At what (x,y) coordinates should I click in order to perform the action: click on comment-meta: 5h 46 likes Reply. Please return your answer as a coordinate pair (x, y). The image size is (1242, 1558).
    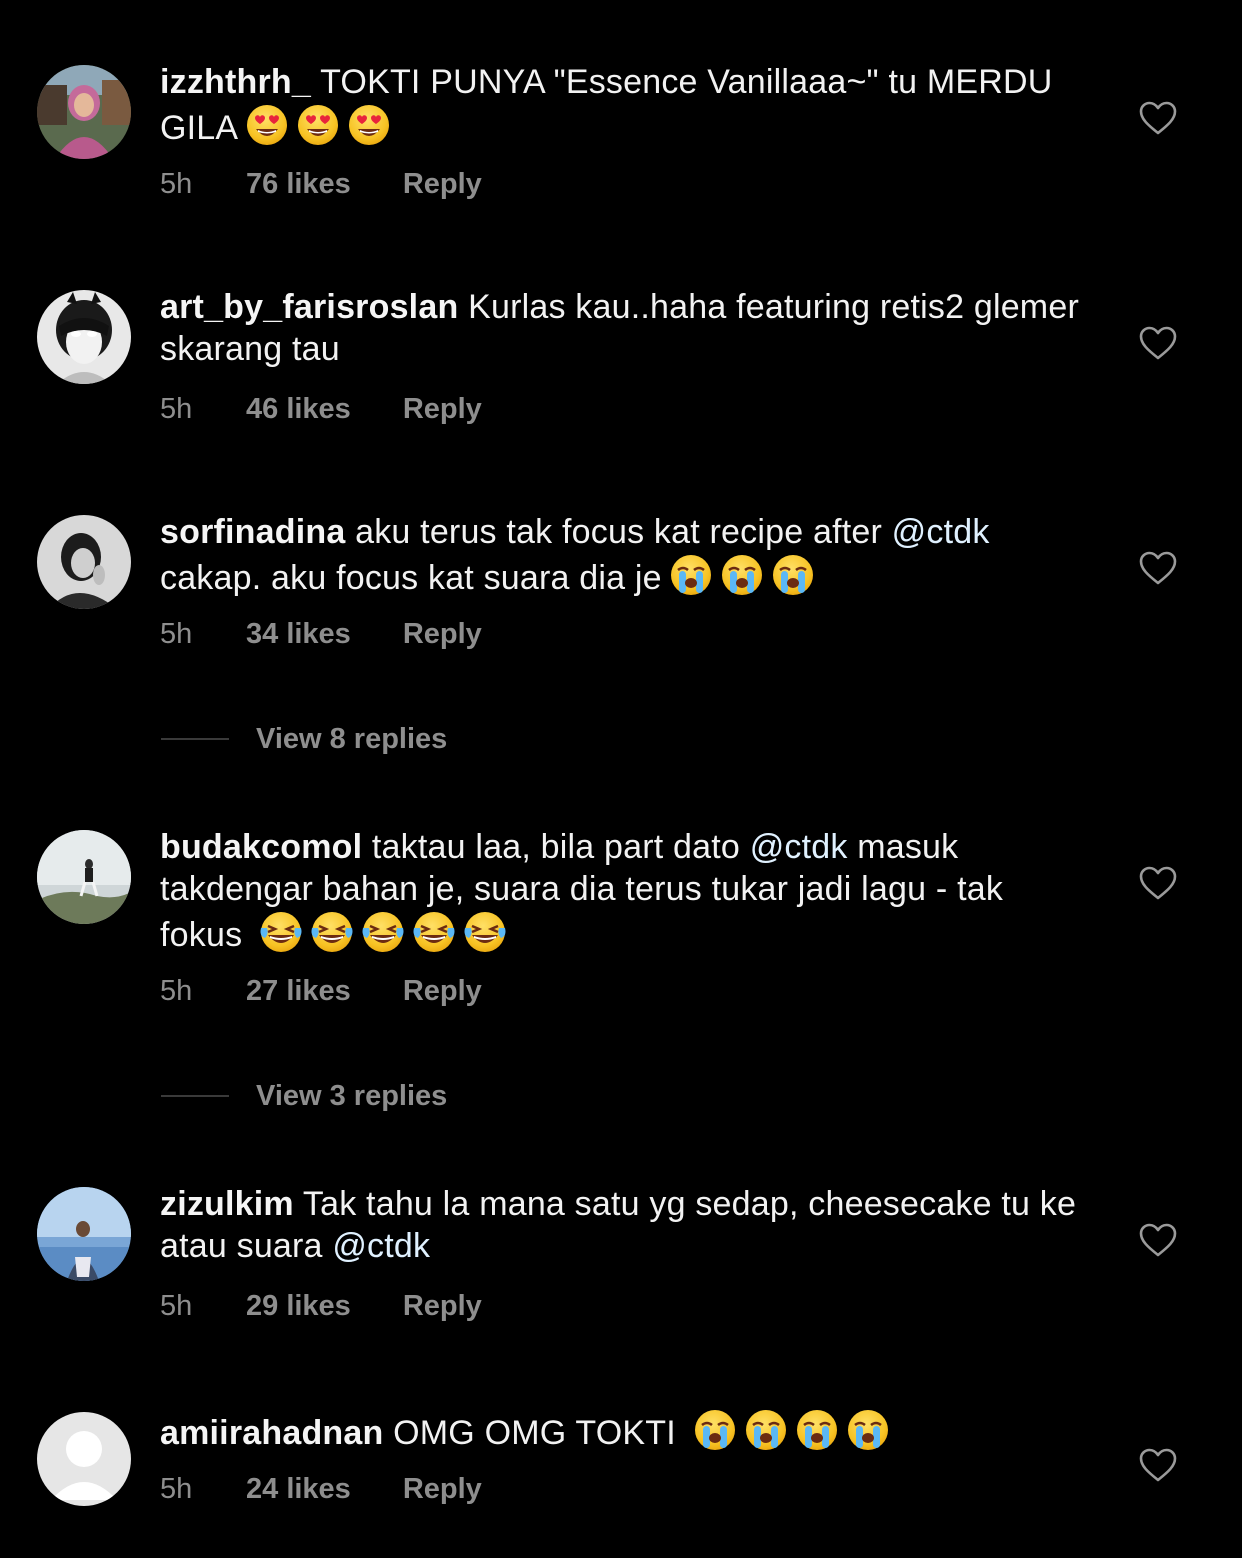
    Looking at the image, I should click on (321, 409).